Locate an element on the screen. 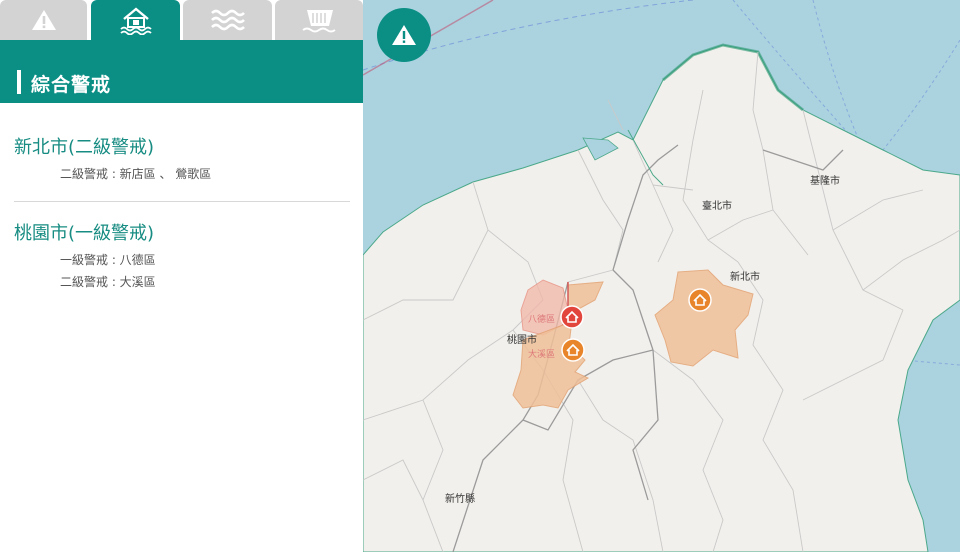 This screenshot has height=552, width=960. tab-bar is located at coordinates (181, 20).